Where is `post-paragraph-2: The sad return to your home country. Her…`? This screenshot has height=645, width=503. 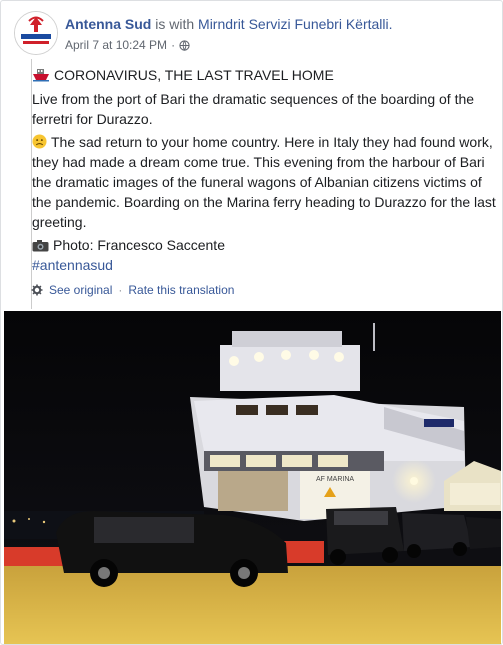
post-paragraph-2: The sad return to your home country. Her… is located at coordinates (264, 182).